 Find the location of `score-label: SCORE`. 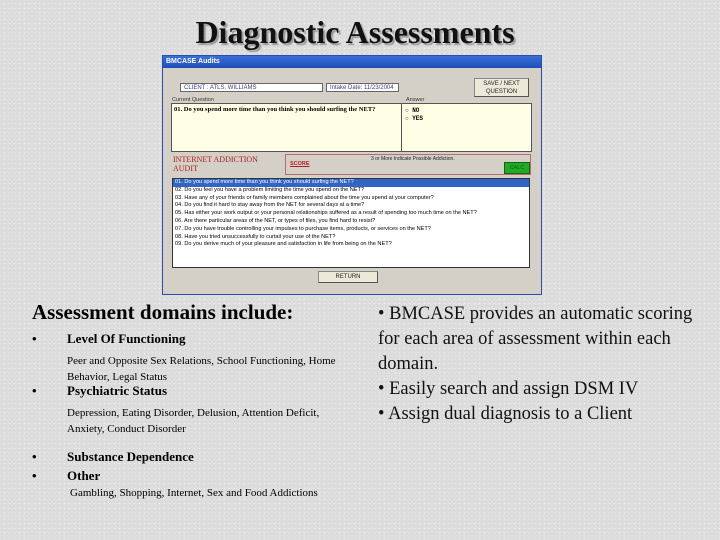

score-label: SCORE is located at coordinates (300, 164).